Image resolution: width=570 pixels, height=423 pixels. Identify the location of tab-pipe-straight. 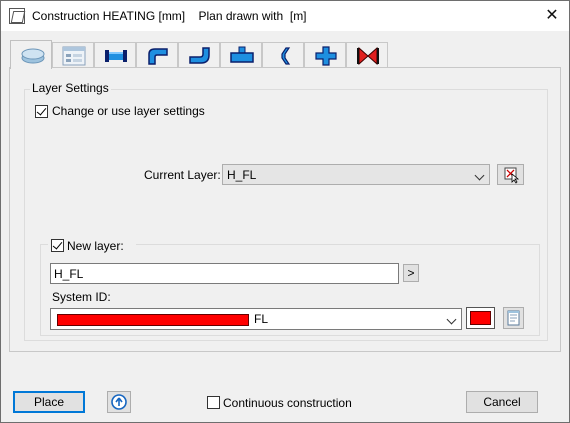
(115, 55).